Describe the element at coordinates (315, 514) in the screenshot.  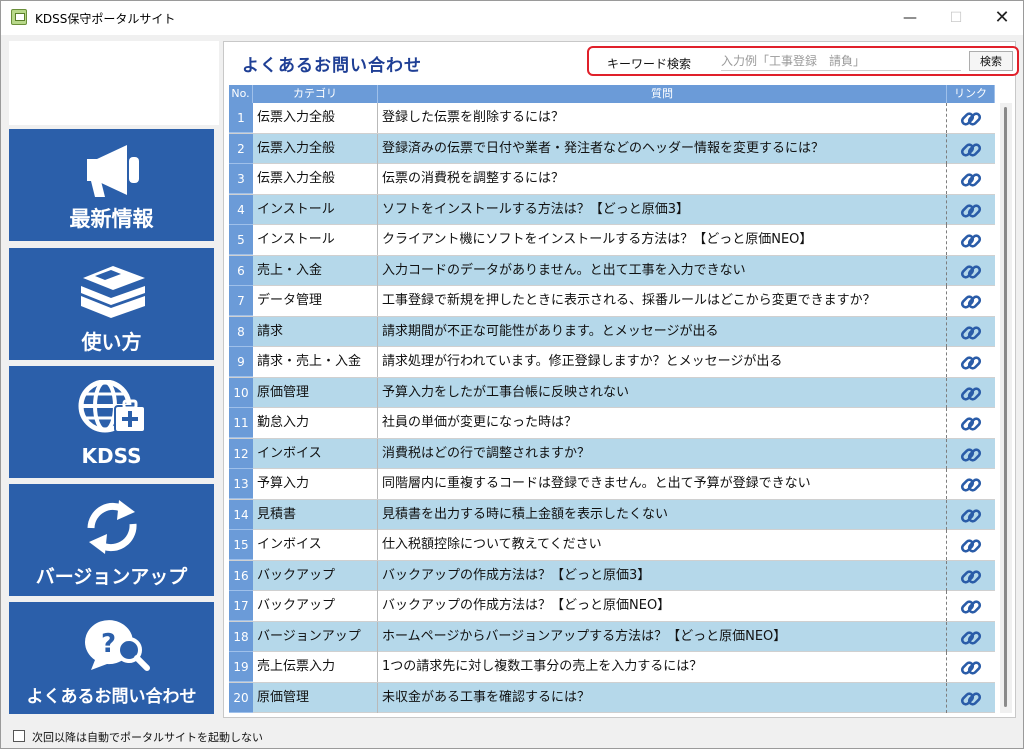
I see `row-category: 見積書` at that location.